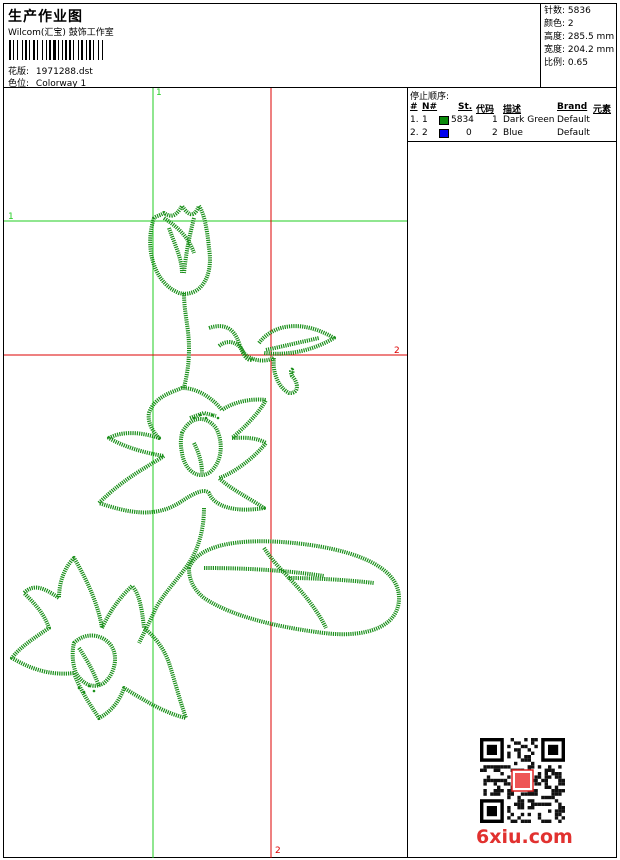 This screenshot has height=860, width=620. Describe the element at coordinates (397, 351) in the screenshot. I see `guide-label-red-right: 2` at that location.